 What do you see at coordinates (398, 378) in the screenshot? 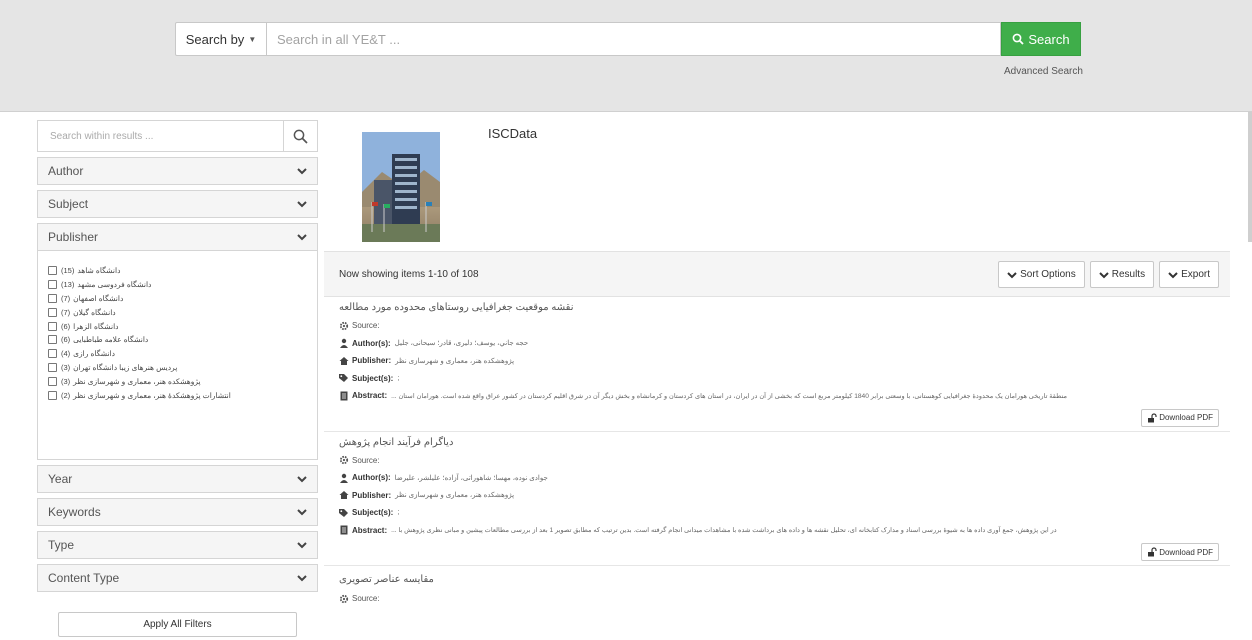
I see `subjects-value: ;` at bounding box center [398, 378].